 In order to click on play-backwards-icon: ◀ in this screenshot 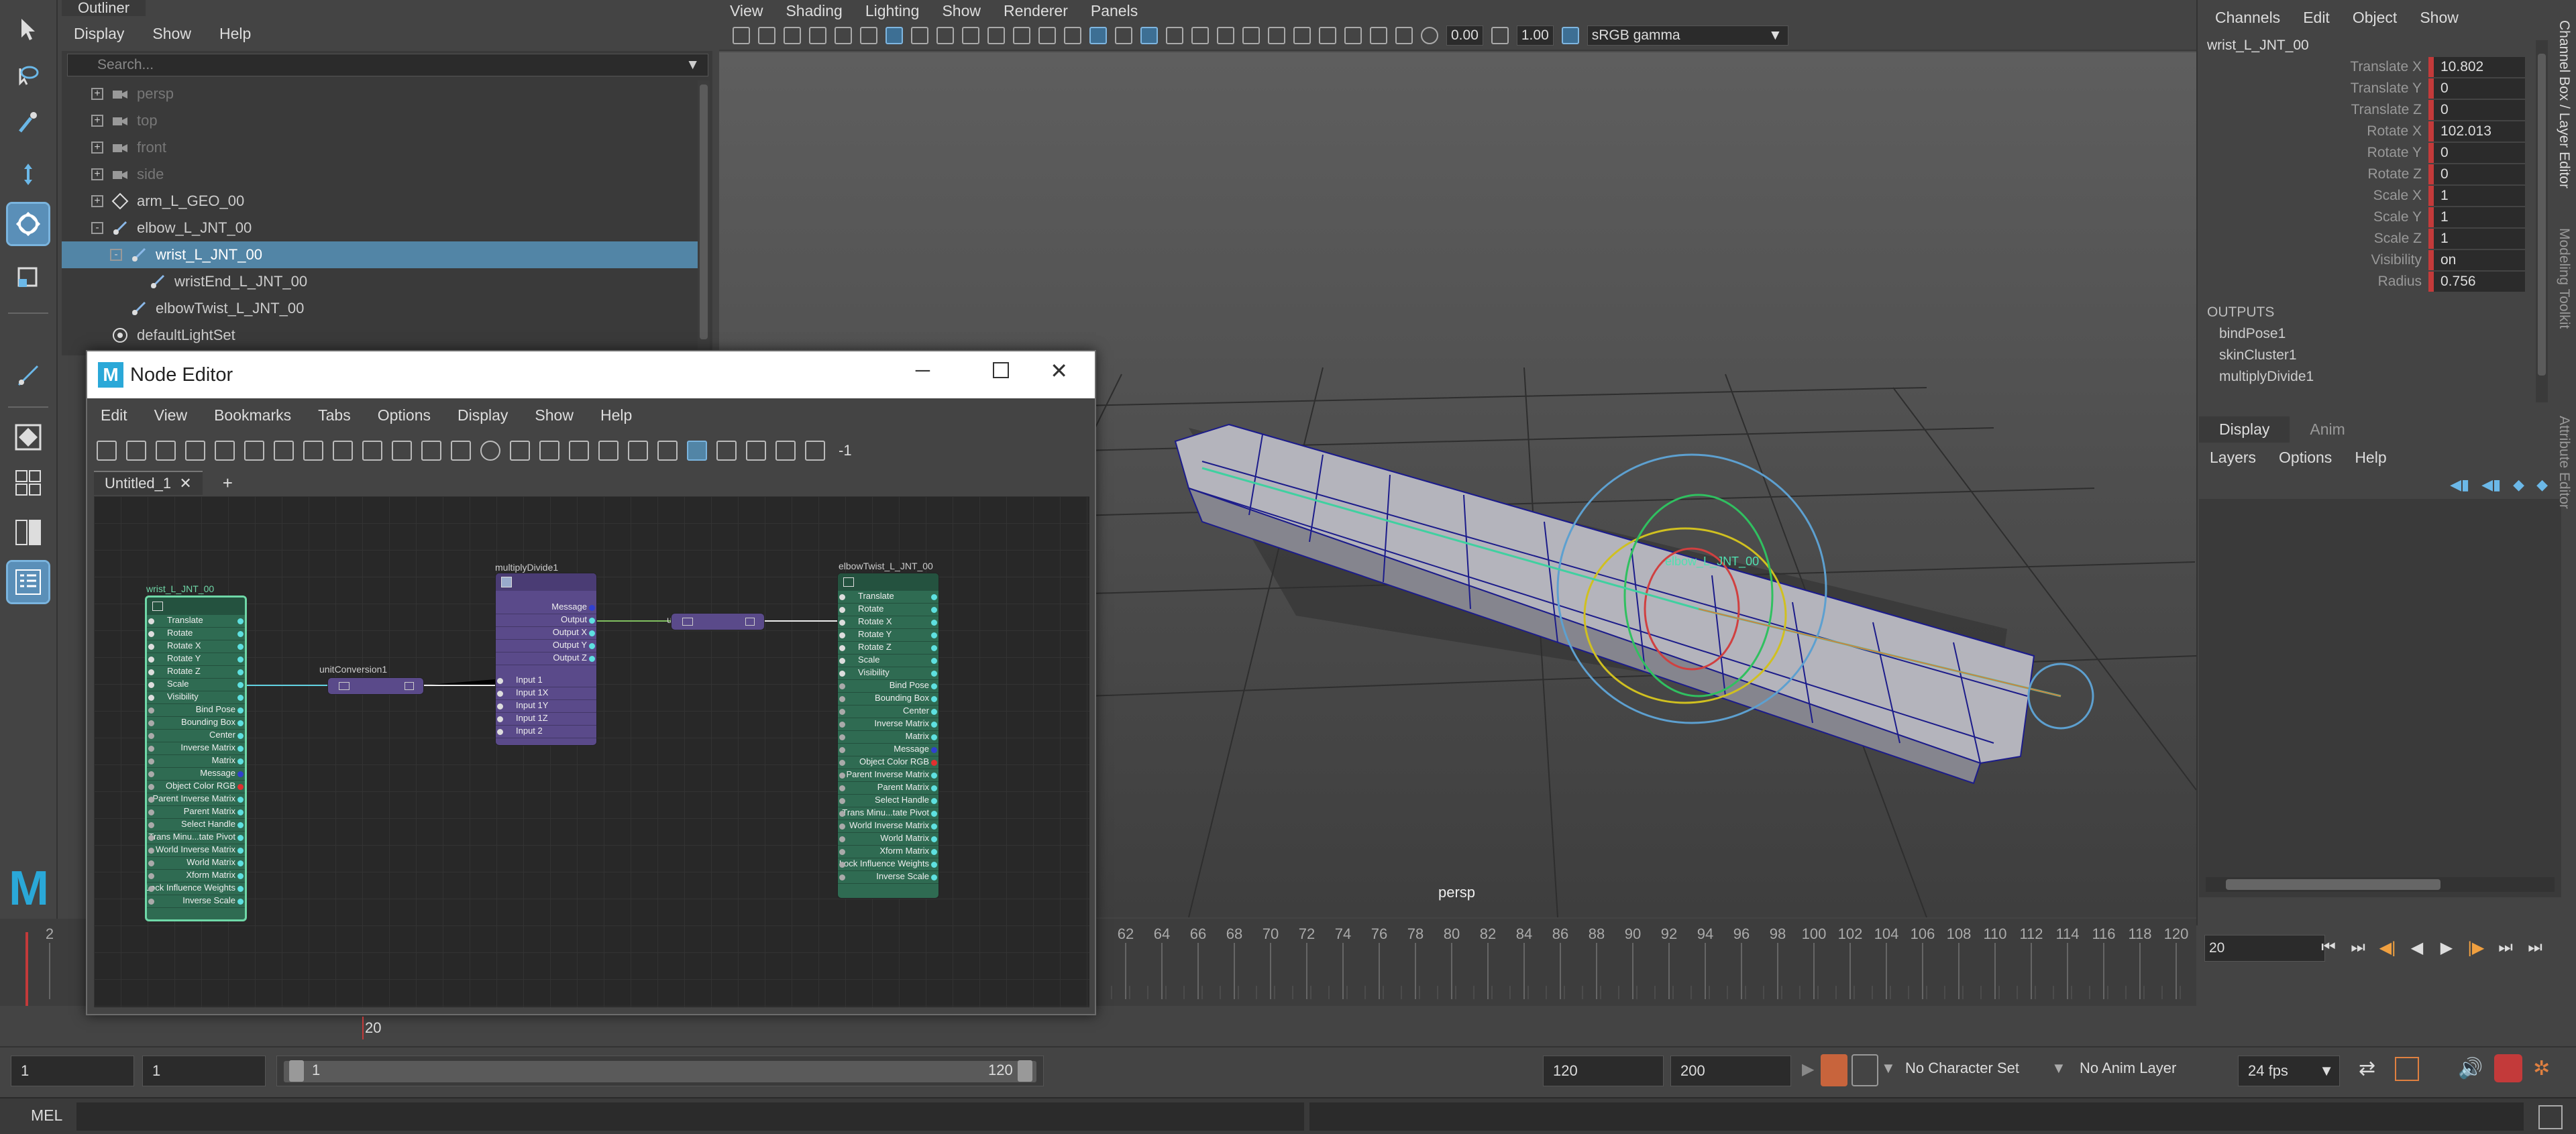, I will do `click(2417, 947)`.